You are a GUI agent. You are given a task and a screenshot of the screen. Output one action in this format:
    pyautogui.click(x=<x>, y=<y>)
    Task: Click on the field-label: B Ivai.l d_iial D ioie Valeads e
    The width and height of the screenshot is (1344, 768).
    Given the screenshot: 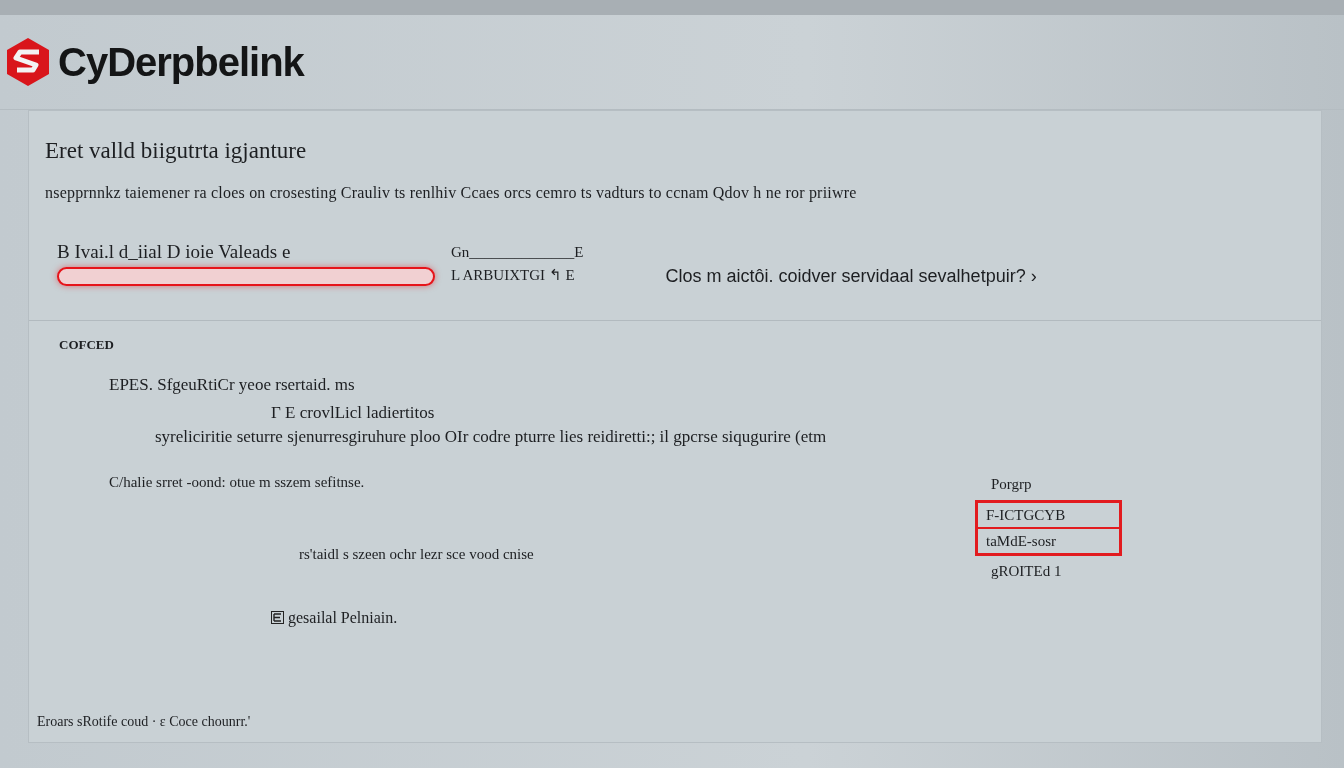 What is the action you would take?
    pyautogui.click(x=174, y=251)
    